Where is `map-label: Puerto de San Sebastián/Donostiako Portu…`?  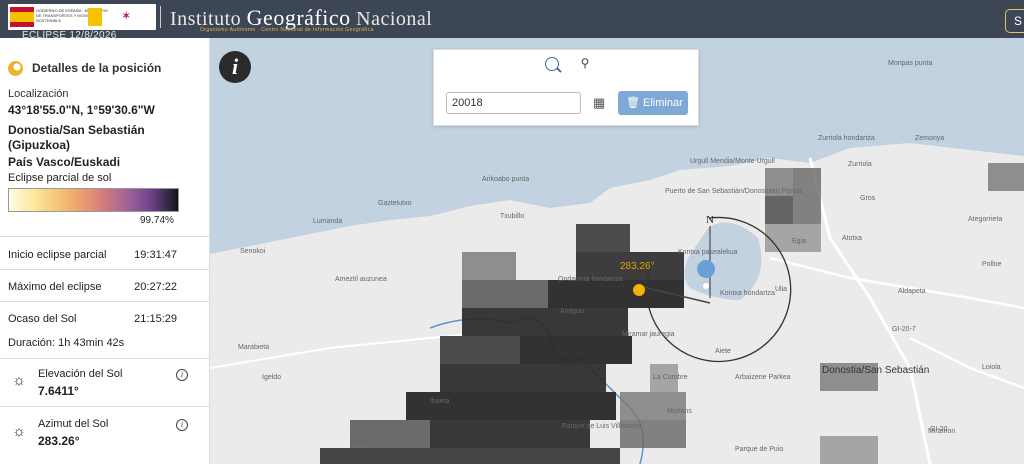 map-label: Puerto de San Sebastián/Donostiako Portu… is located at coordinates (734, 191).